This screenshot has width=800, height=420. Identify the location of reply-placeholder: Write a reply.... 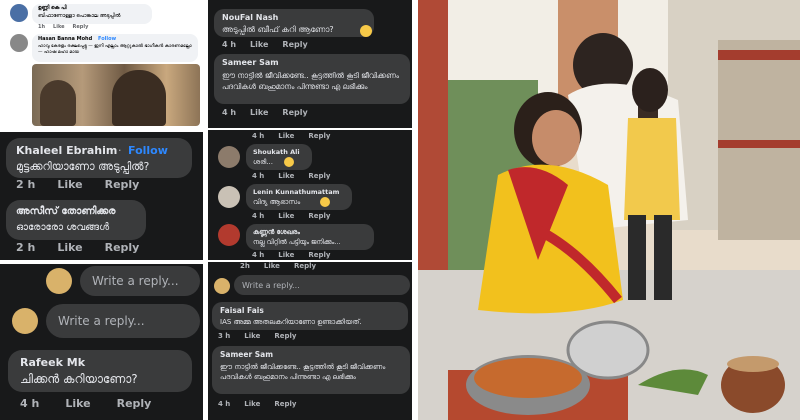
(101, 321).